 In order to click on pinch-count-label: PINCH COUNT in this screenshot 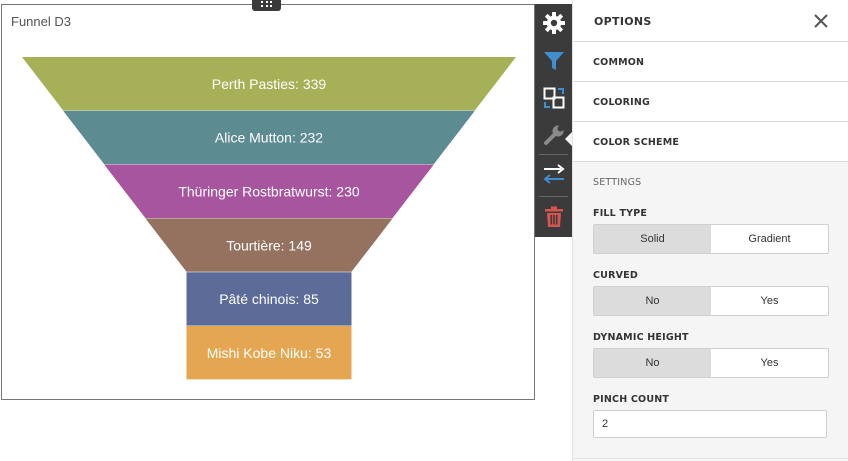, I will do `click(631, 399)`.